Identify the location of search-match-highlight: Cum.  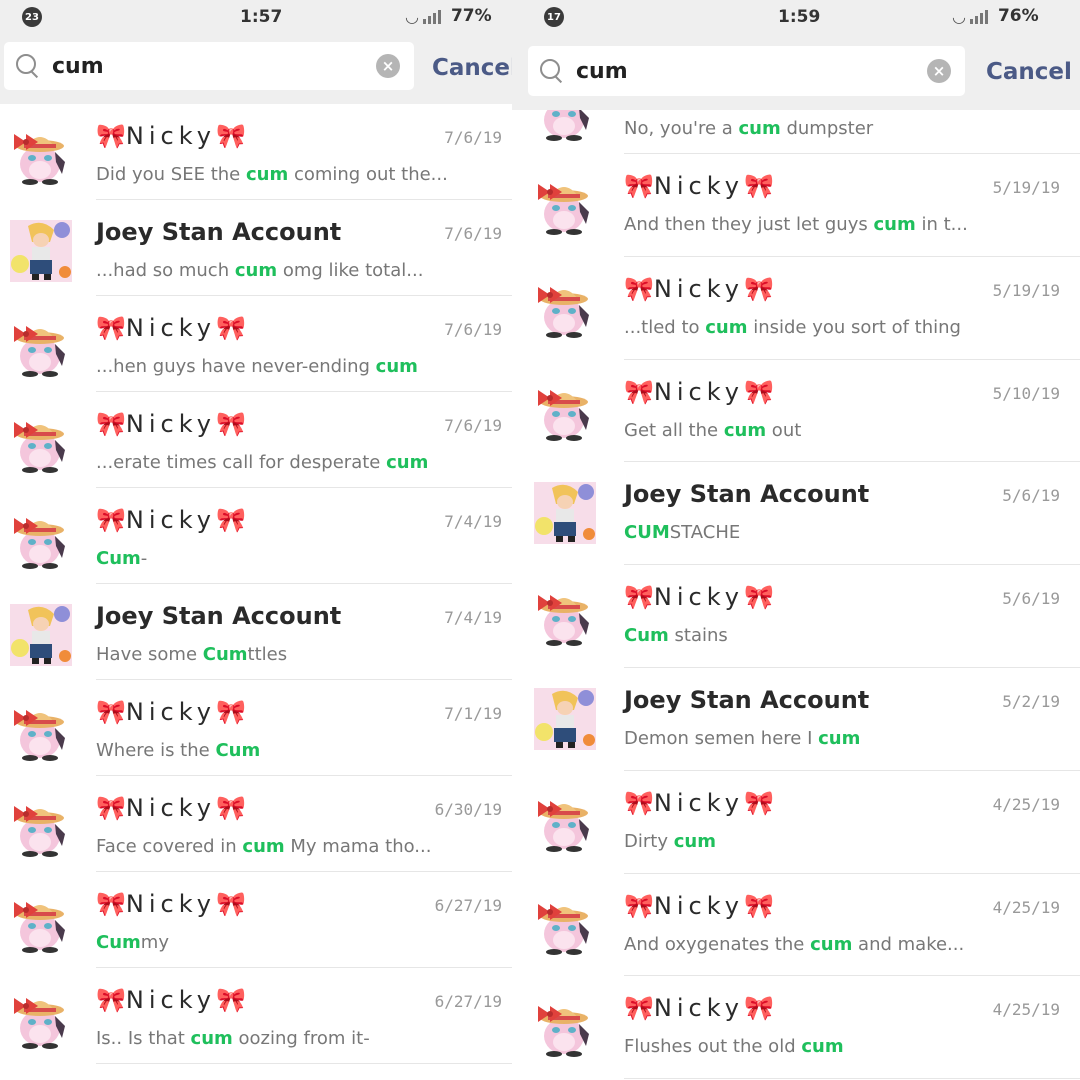
(225, 654).